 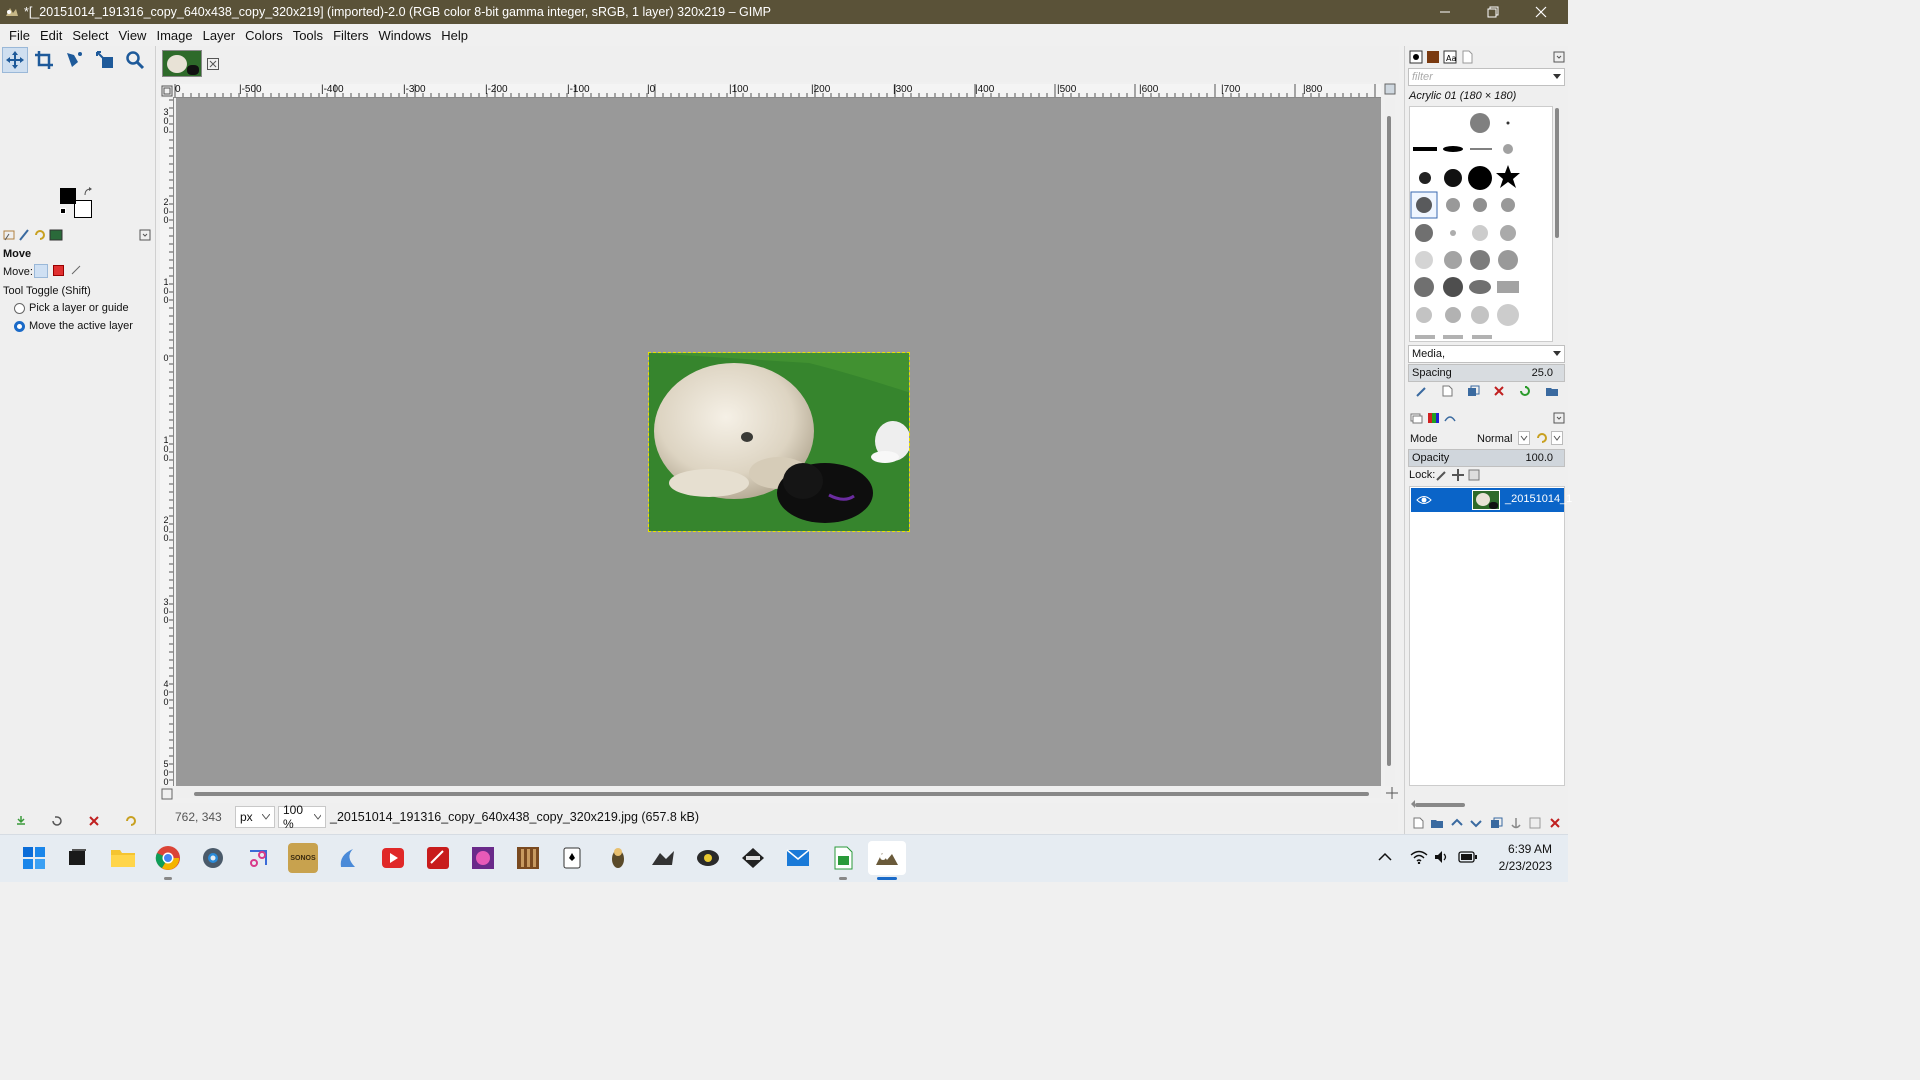 I want to click on layer-row: _20151014_1, so click(x=1491, y=500).